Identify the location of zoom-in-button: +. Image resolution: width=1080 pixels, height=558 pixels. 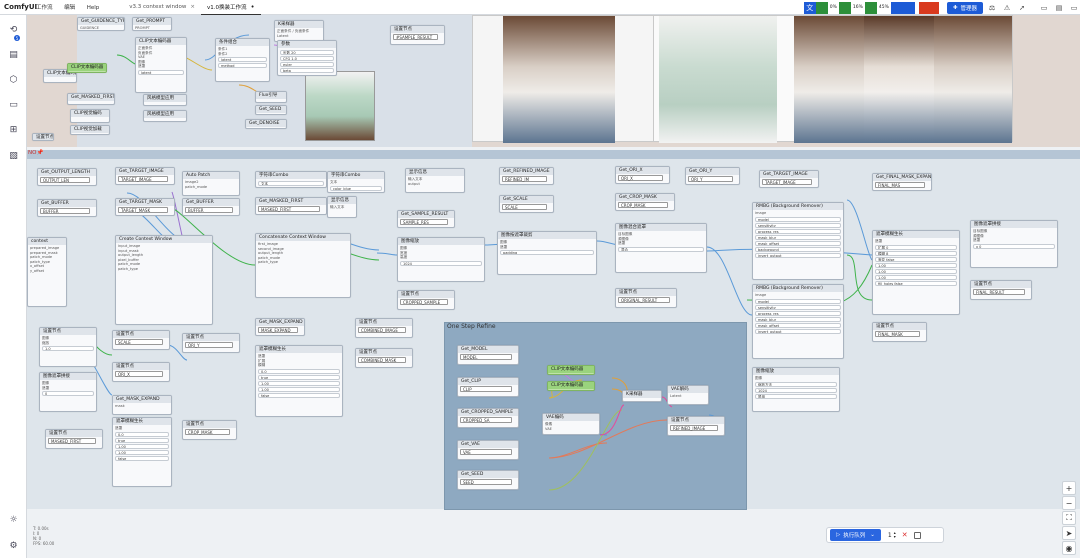
(1069, 488).